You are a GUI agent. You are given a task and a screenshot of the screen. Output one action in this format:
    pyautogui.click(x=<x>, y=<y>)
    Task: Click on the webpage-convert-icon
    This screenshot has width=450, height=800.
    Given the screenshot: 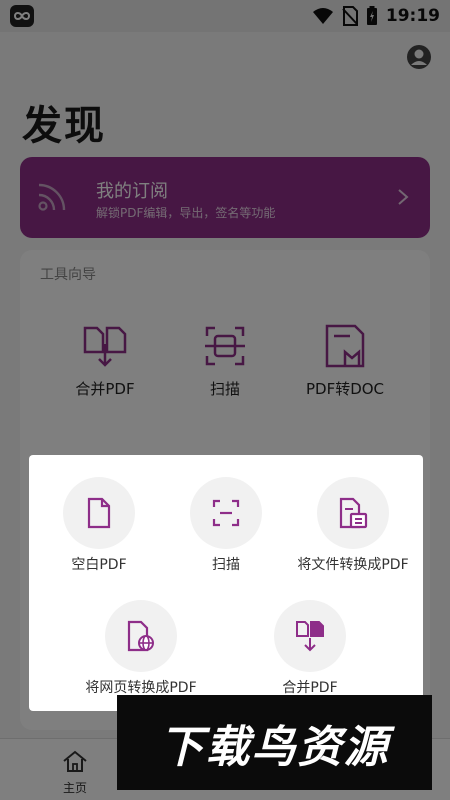 What is the action you would take?
    pyautogui.click(x=140, y=636)
    